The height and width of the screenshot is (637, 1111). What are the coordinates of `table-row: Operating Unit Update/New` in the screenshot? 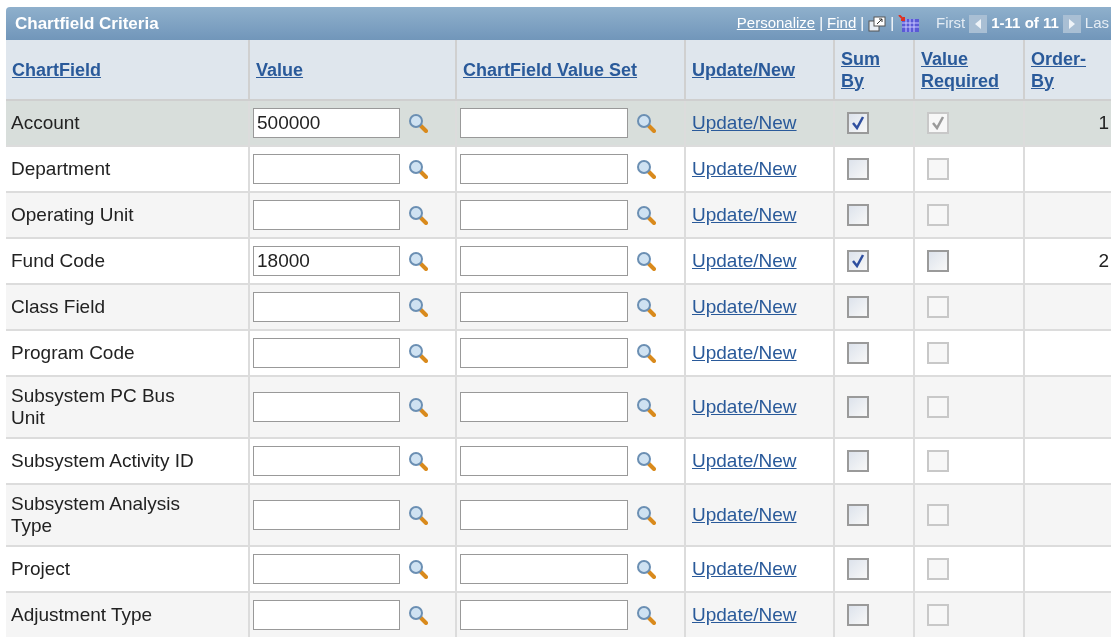 It's located at (558, 216).